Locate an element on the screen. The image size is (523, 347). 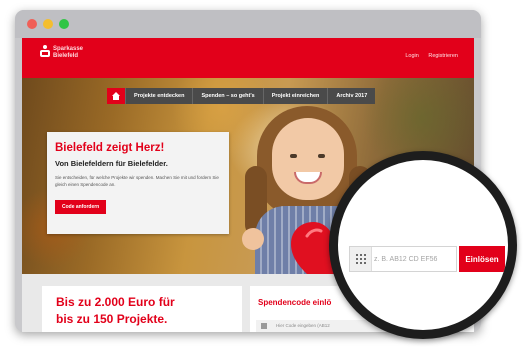
code-anfordern-button: Code anfordern is located at coordinates (81, 207).